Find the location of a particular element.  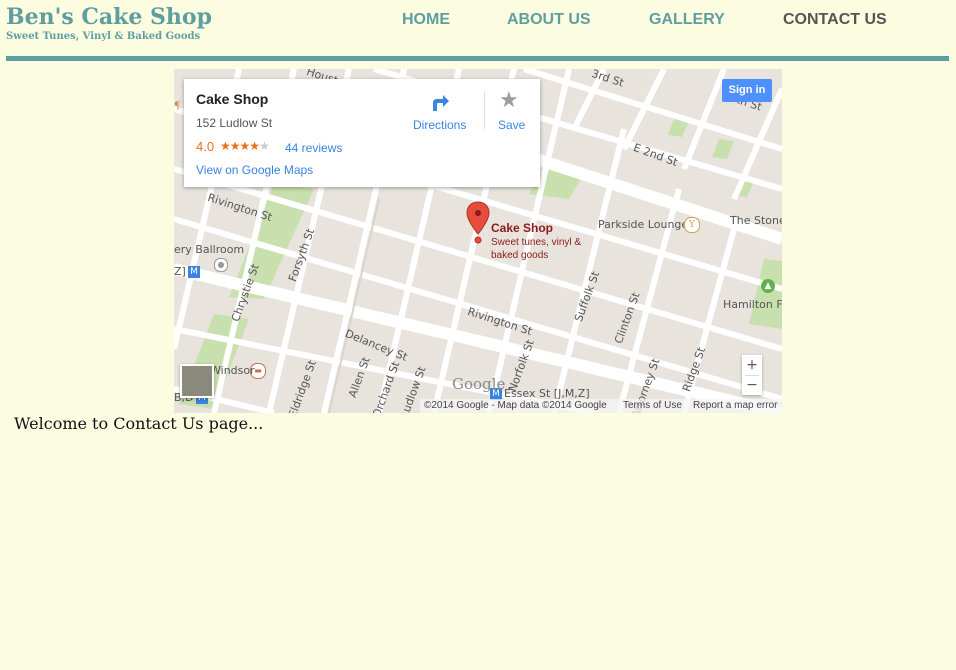

pin-title: Cake Shop is located at coordinates (522, 228).